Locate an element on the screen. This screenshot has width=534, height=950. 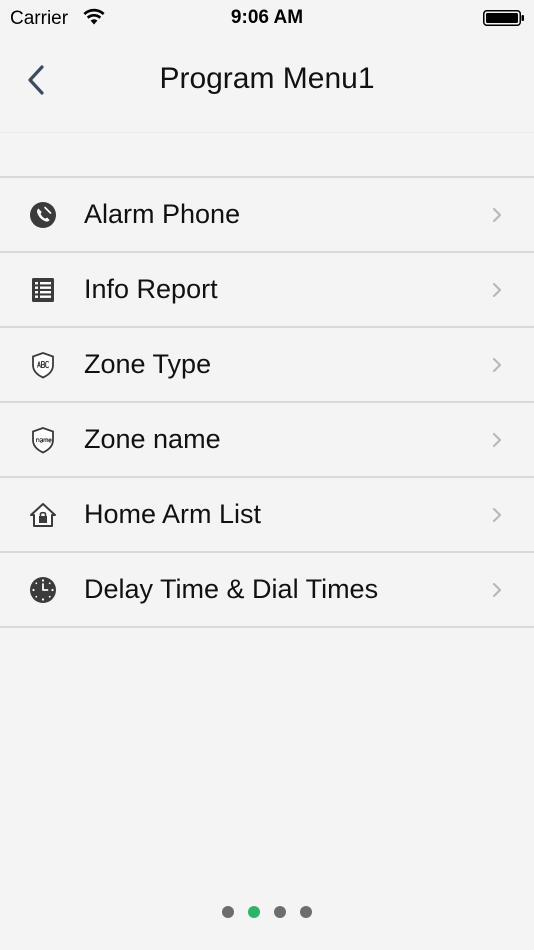
menu-item-label: Zone name is located at coordinates (152, 439).